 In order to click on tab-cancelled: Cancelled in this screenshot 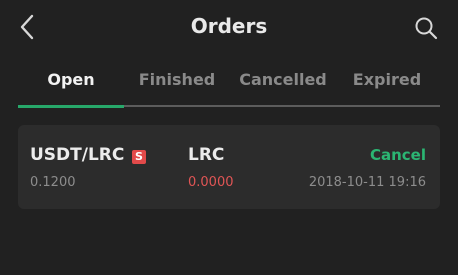, I will do `click(283, 84)`.